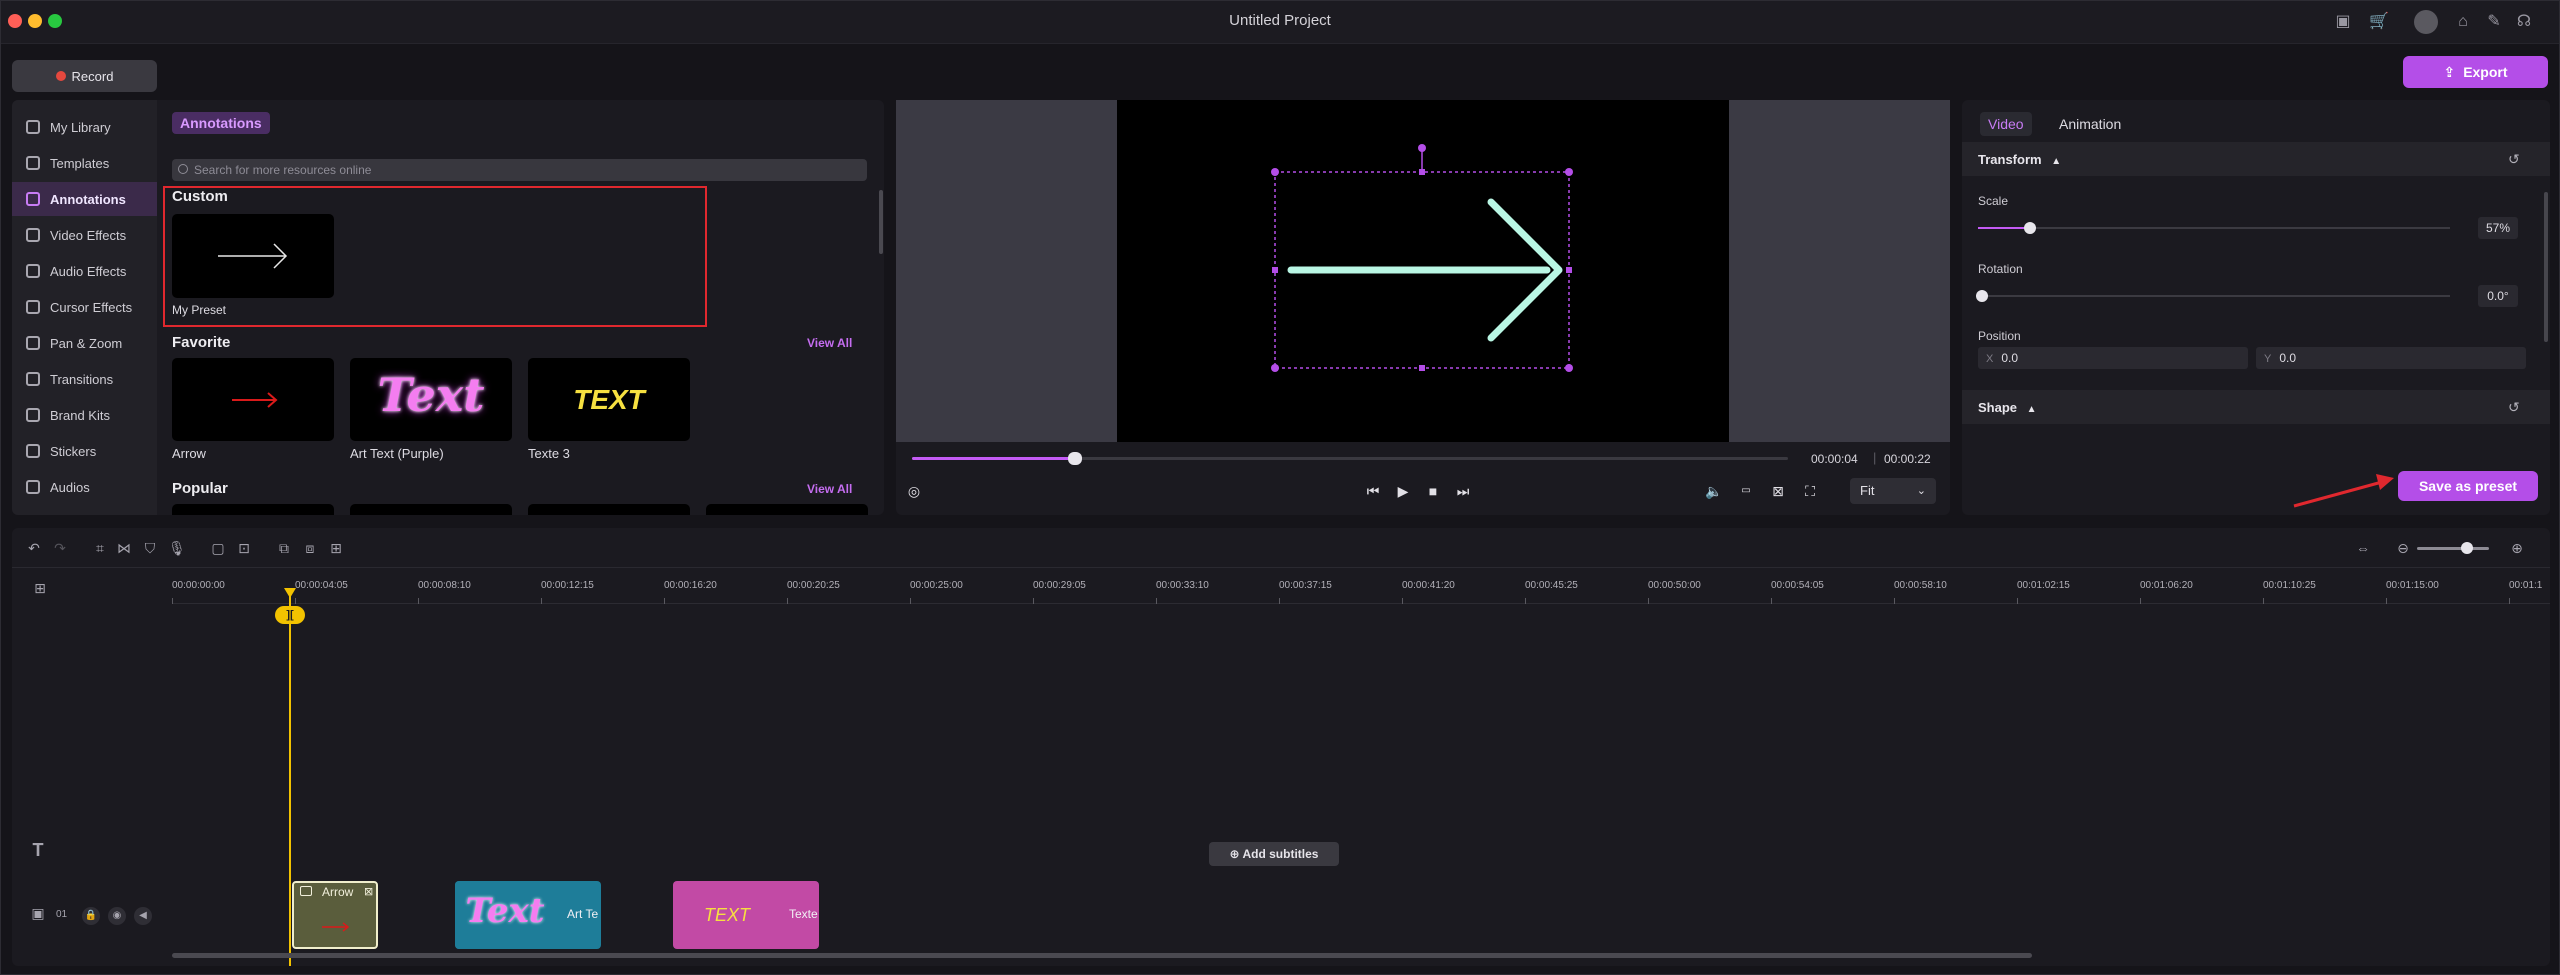  What do you see at coordinates (221, 123) in the screenshot?
I see `annotations-tab: Annotations` at bounding box center [221, 123].